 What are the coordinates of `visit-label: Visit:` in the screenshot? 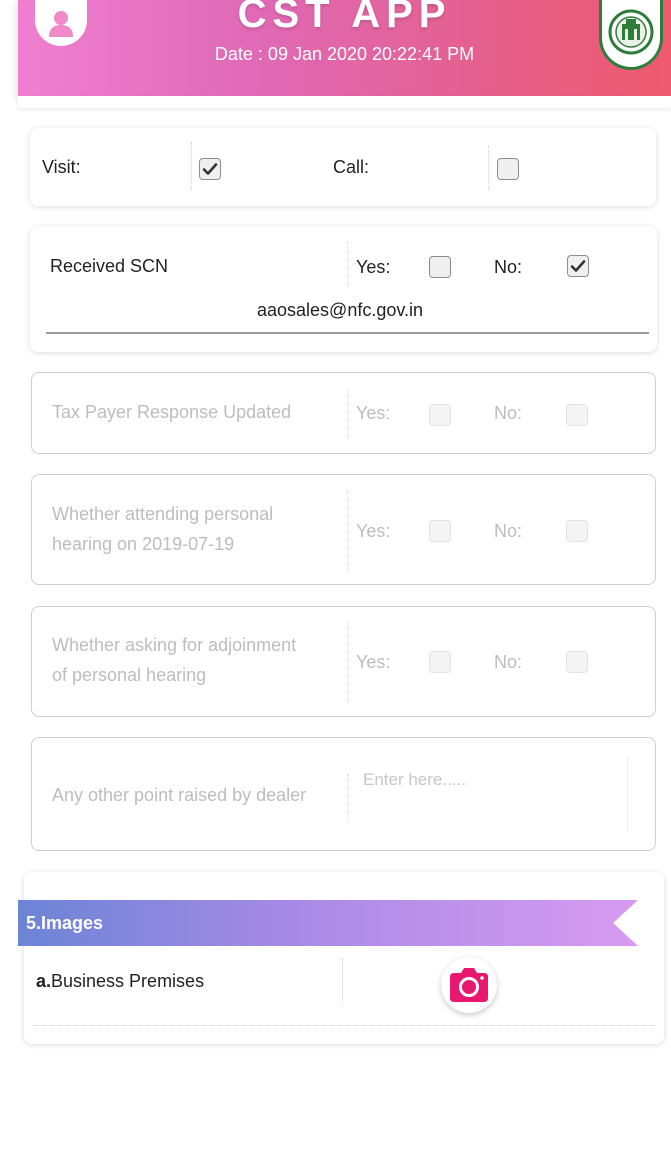 It's located at (61, 167).